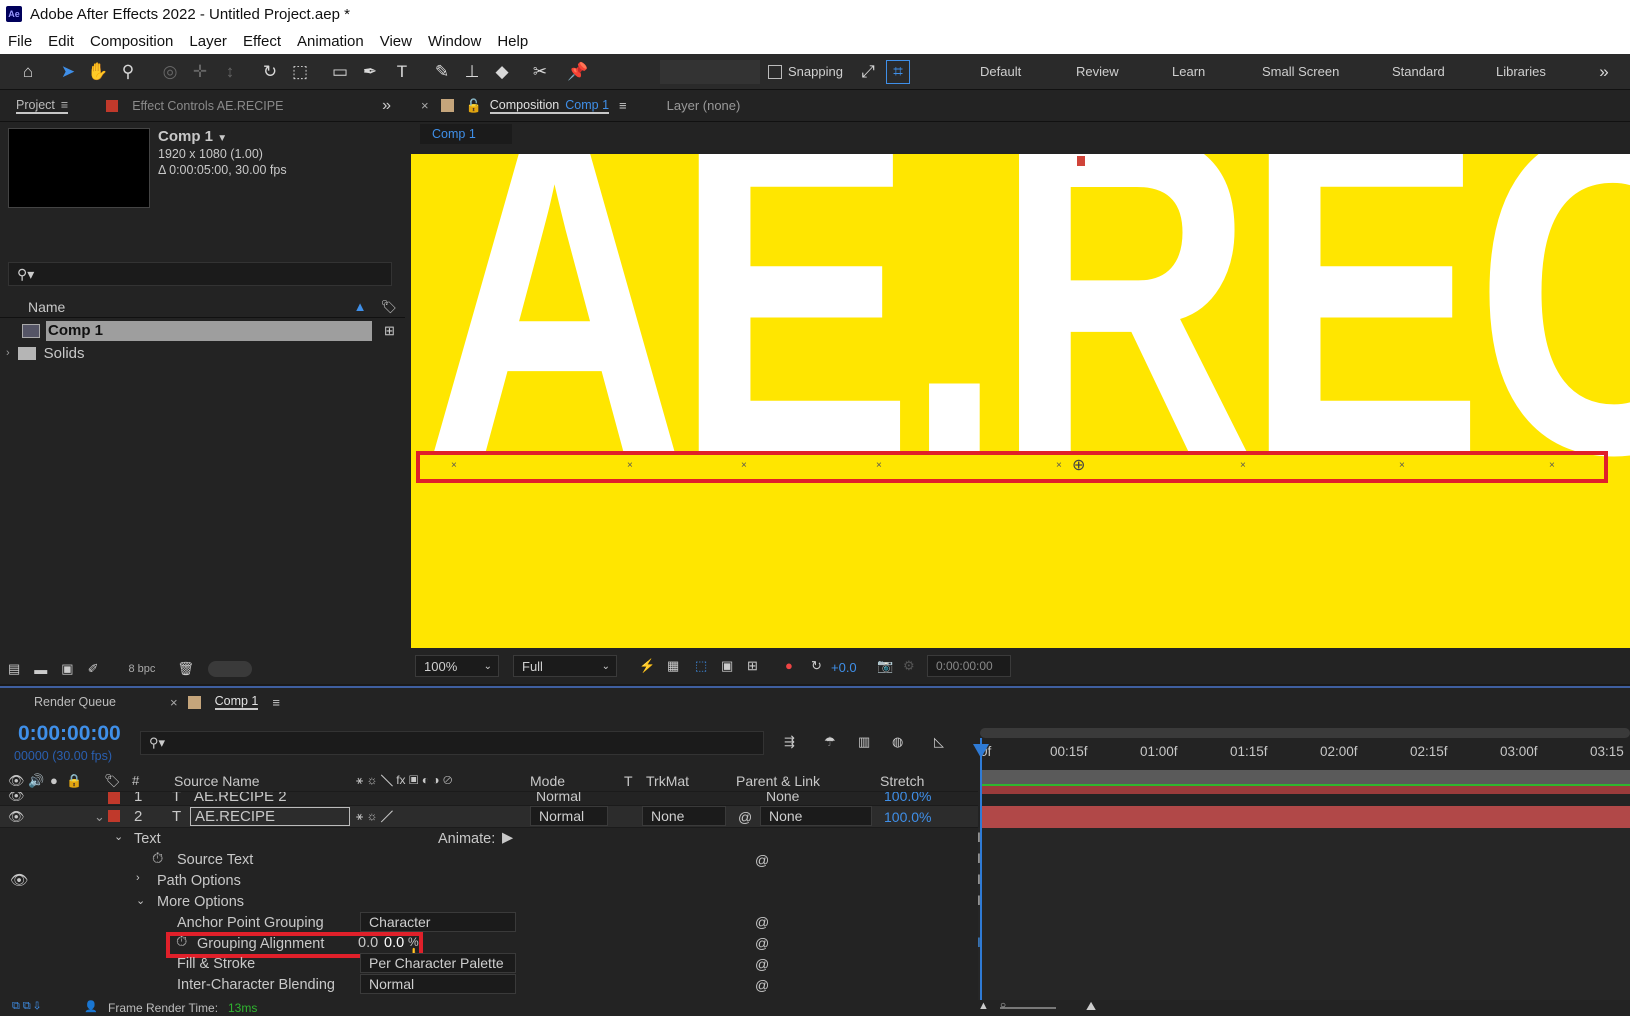 The width and height of the screenshot is (1630, 1016). I want to click on snapping-checkbox, so click(775, 72).